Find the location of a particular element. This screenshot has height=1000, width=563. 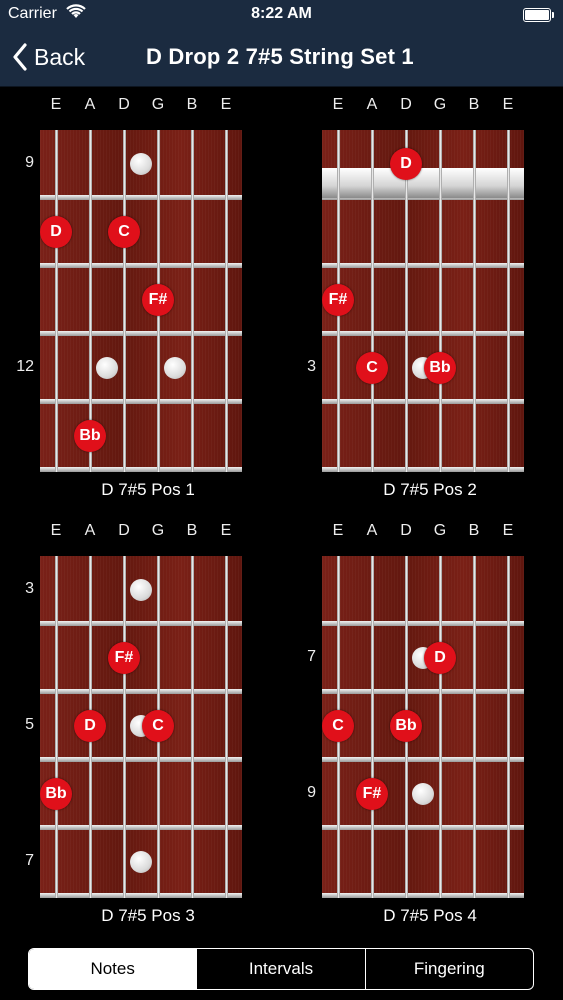

tab-intervals: Intervals is located at coordinates (280, 969).